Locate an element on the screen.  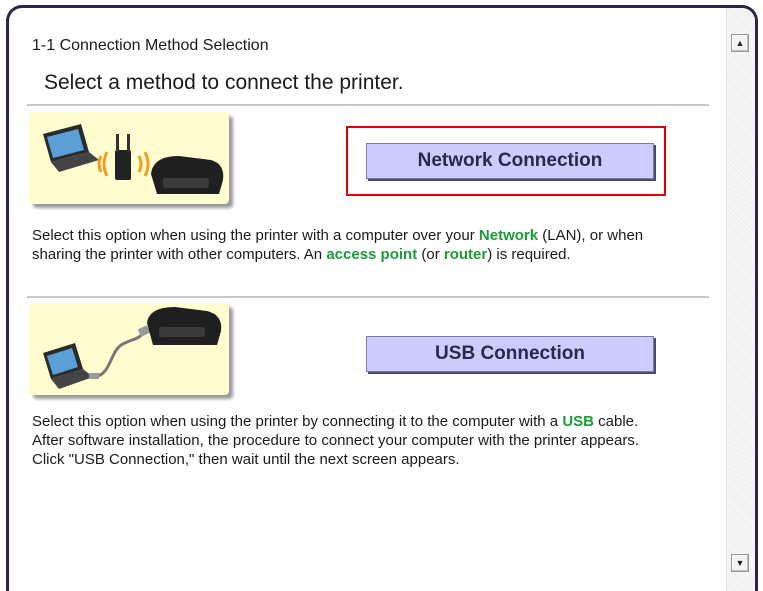
keyword-router: router is located at coordinates (465, 254).